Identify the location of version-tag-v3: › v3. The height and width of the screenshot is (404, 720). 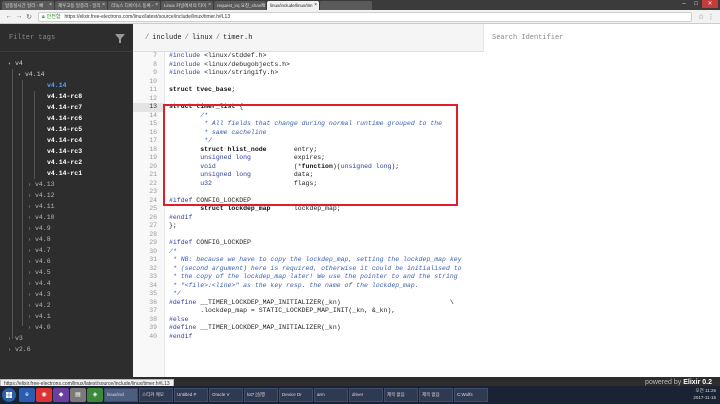
(66, 338).